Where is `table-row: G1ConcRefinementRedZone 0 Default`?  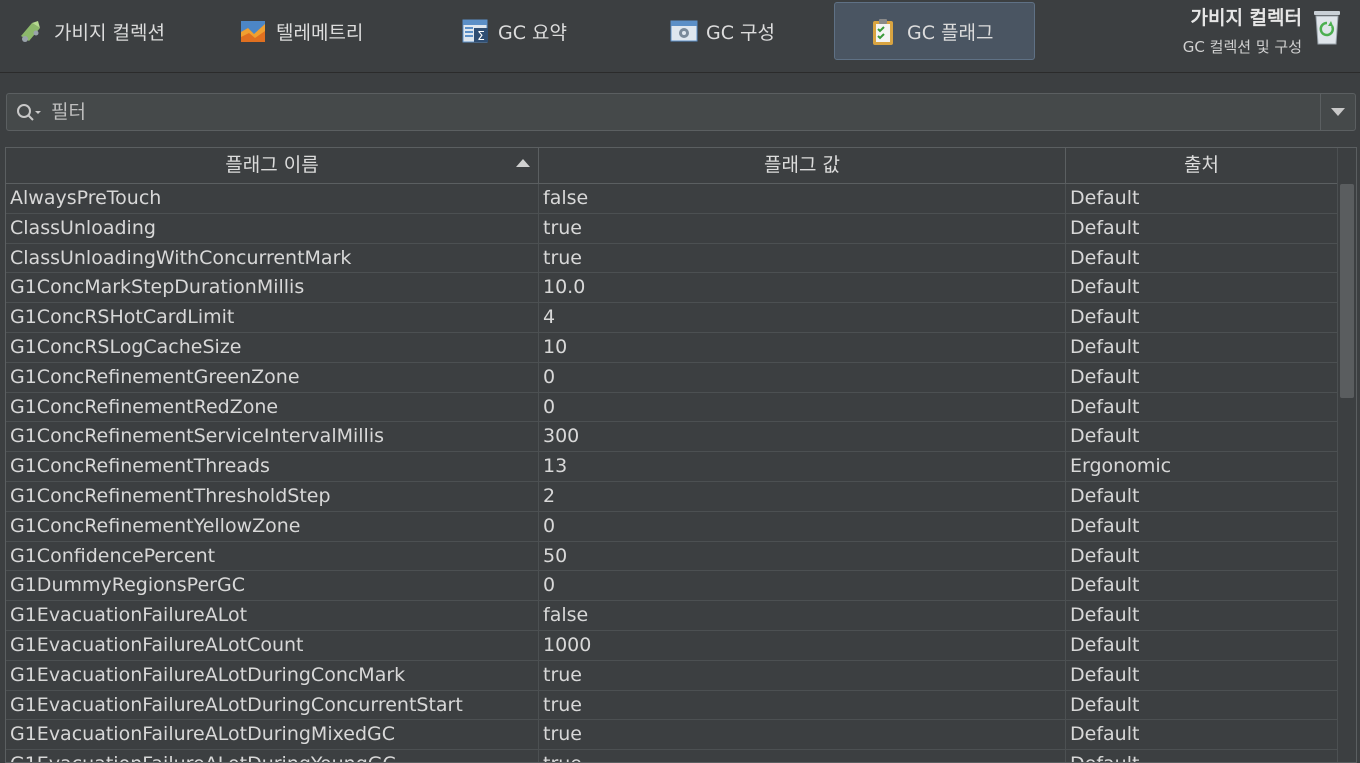 table-row: G1ConcRefinementRedZone 0 Default is located at coordinates (672, 407).